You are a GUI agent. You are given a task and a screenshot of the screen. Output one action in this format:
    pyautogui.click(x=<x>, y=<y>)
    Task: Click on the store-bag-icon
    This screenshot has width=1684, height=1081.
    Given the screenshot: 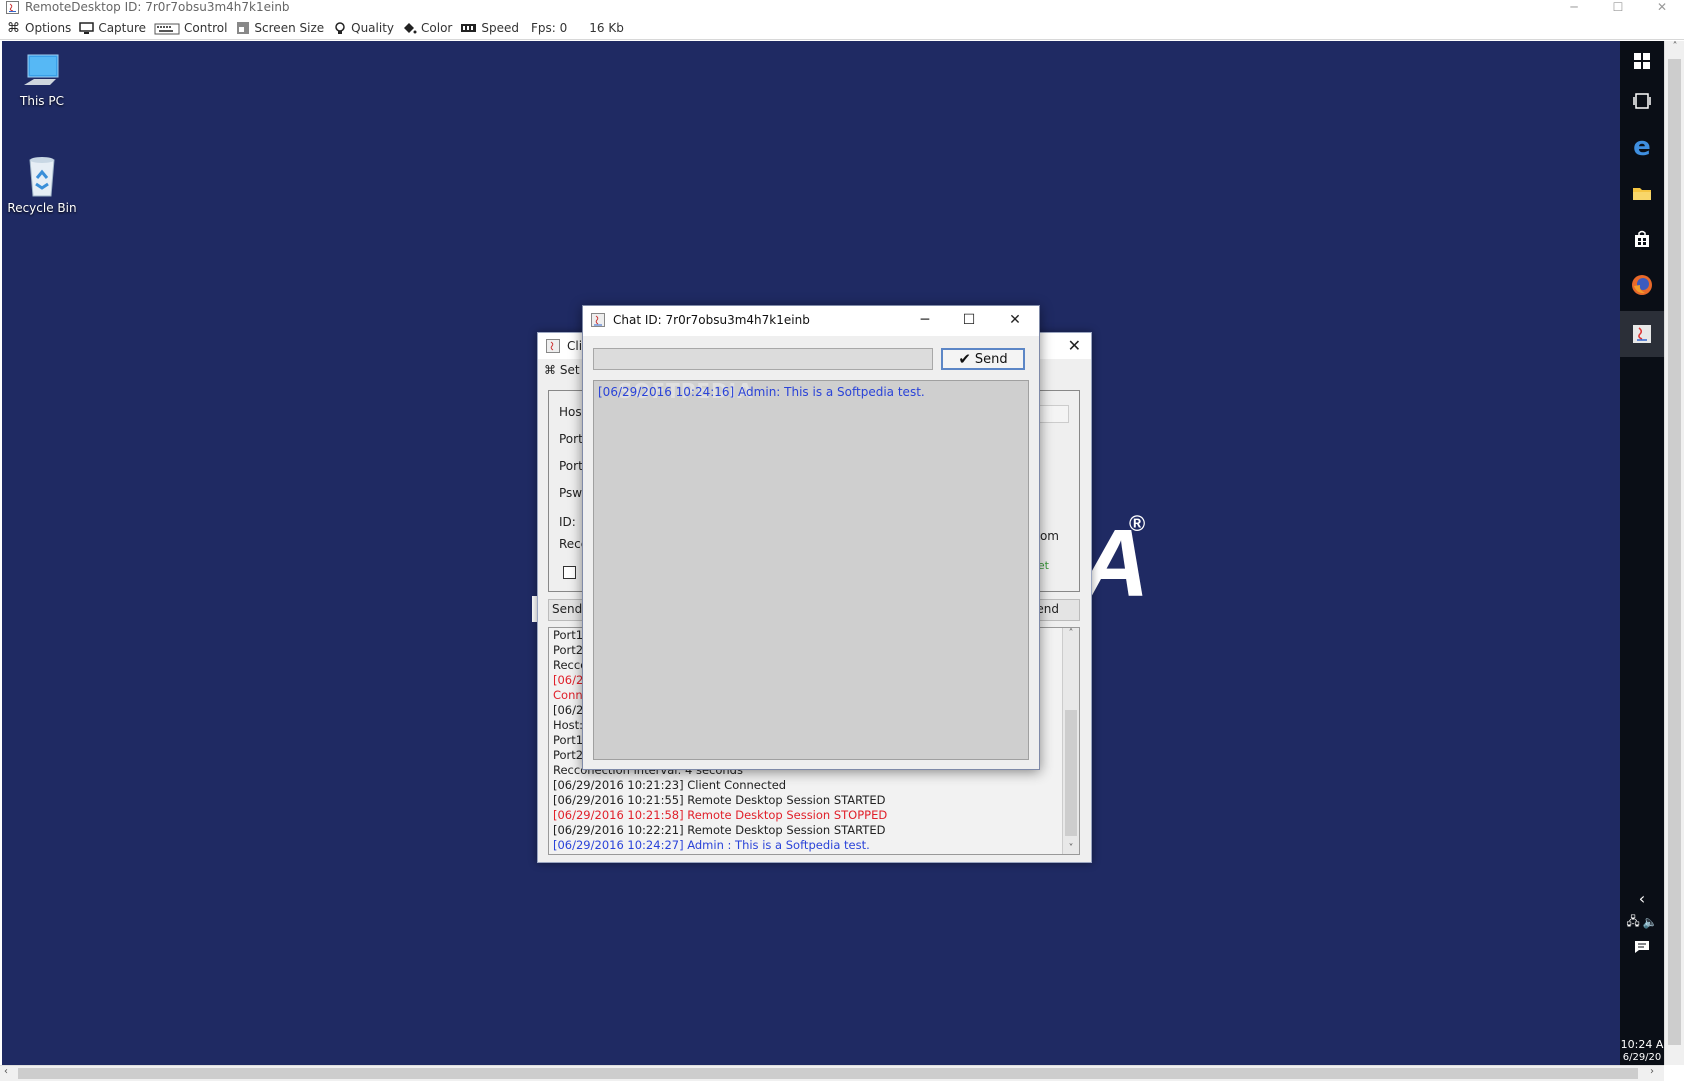 What is the action you would take?
    pyautogui.click(x=1642, y=238)
    